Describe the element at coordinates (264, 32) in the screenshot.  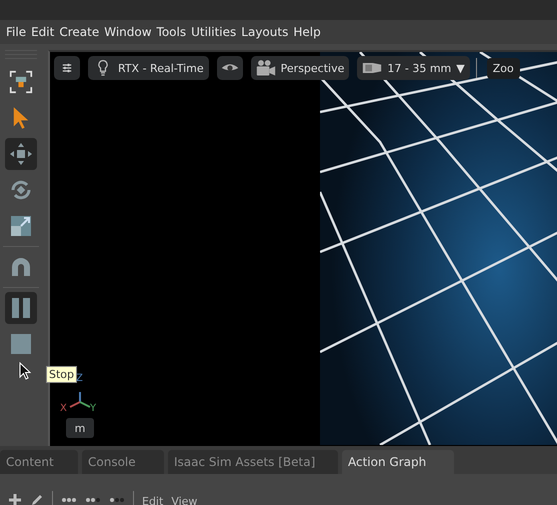
I see `menu-item: Layouts` at that location.